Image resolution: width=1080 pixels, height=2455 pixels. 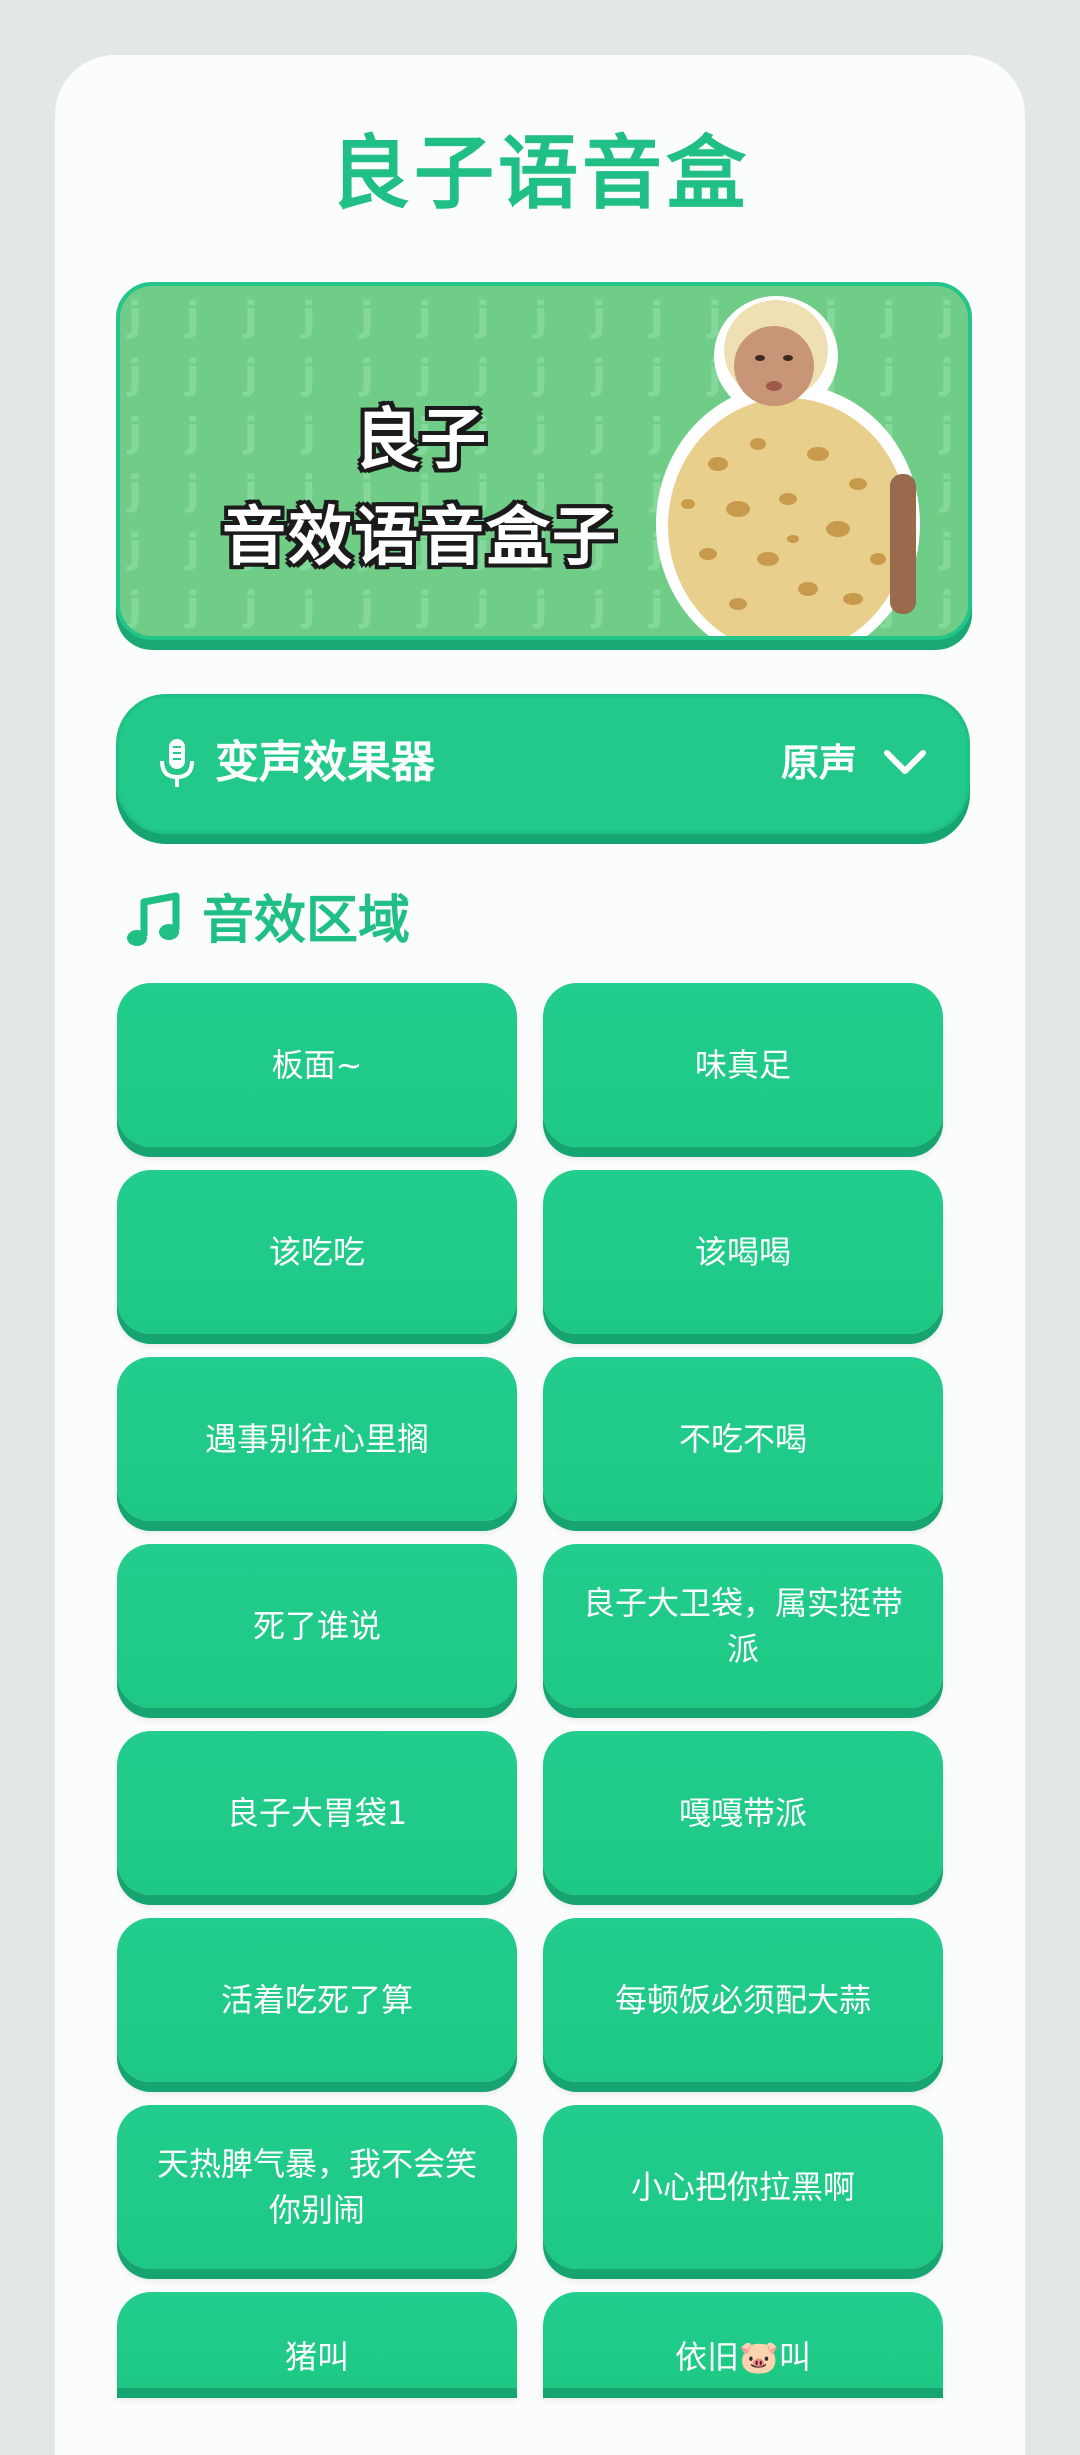 I want to click on sound-button: 良子大卫袋，属实挺带派, so click(x=743, y=1626).